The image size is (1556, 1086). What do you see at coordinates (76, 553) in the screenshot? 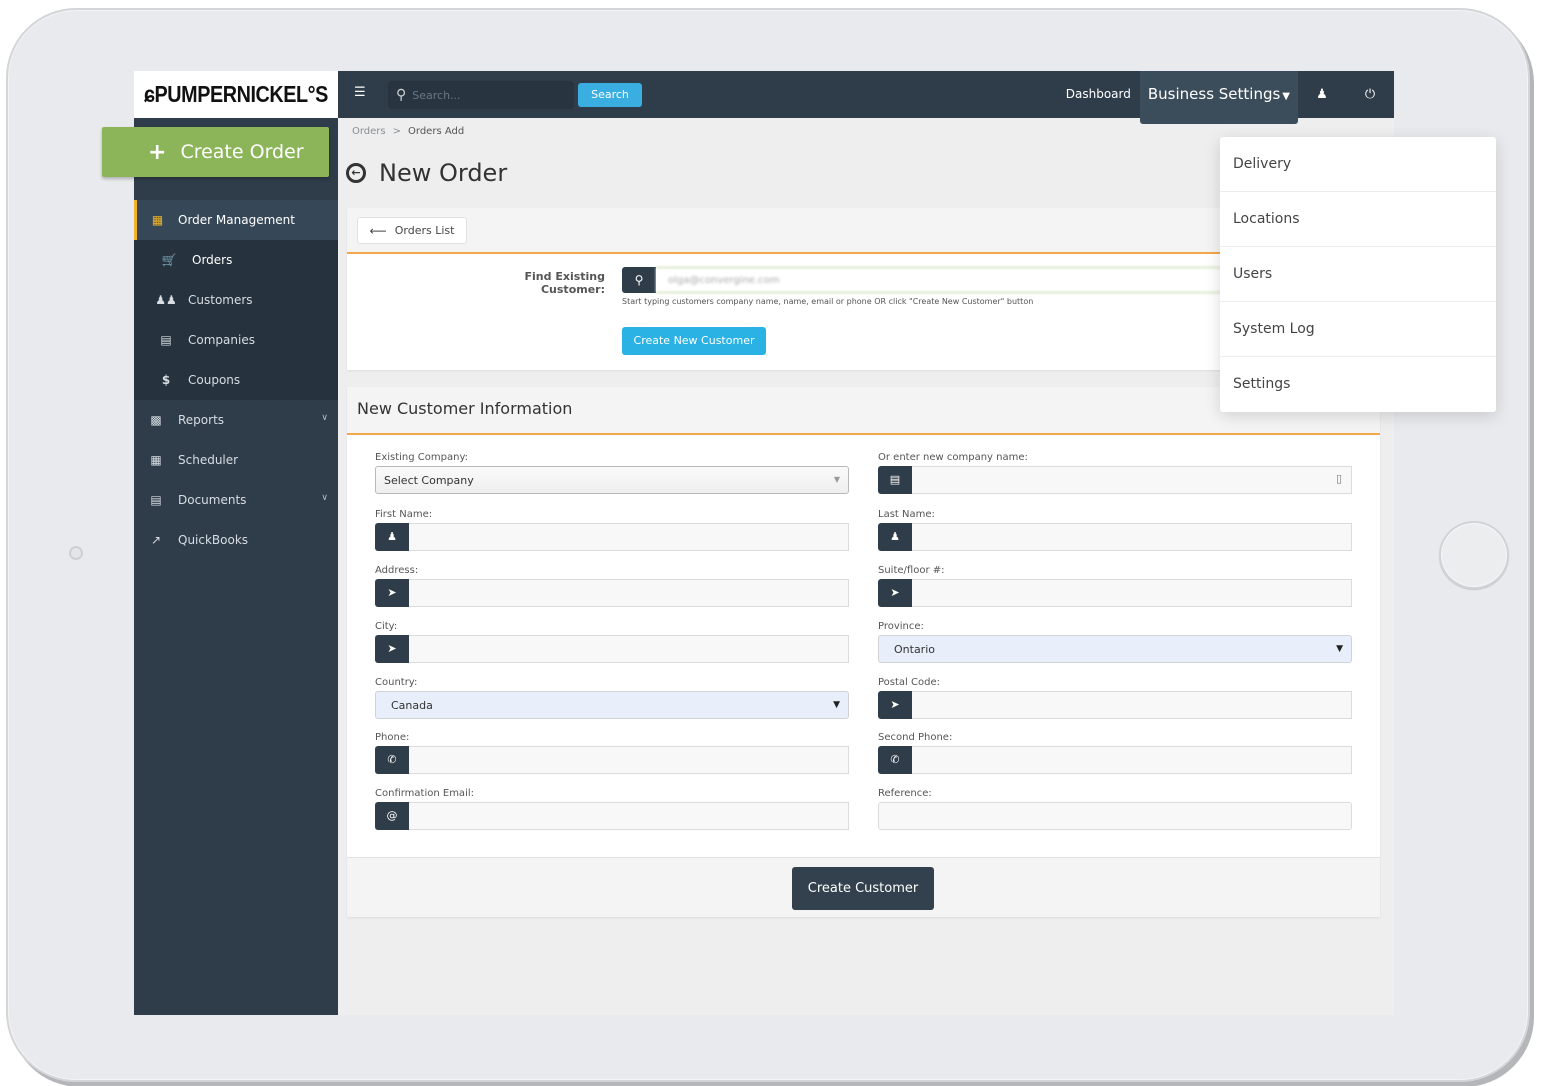
I see `camera-icon` at bounding box center [76, 553].